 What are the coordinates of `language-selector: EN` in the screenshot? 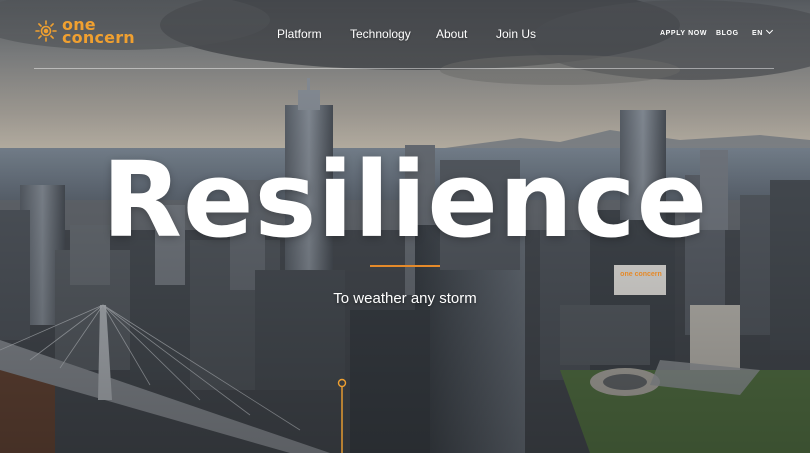 It's located at (762, 31).